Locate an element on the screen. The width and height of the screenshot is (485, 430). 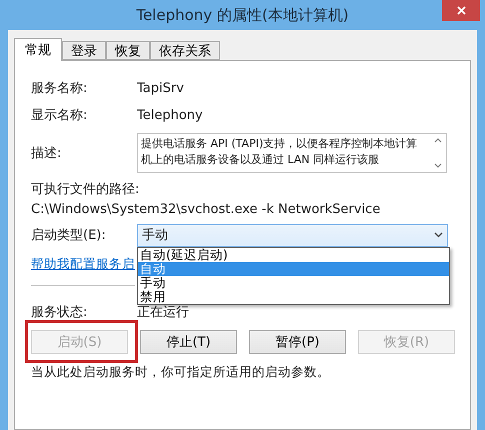
scroll-down-icon is located at coordinates (438, 165).